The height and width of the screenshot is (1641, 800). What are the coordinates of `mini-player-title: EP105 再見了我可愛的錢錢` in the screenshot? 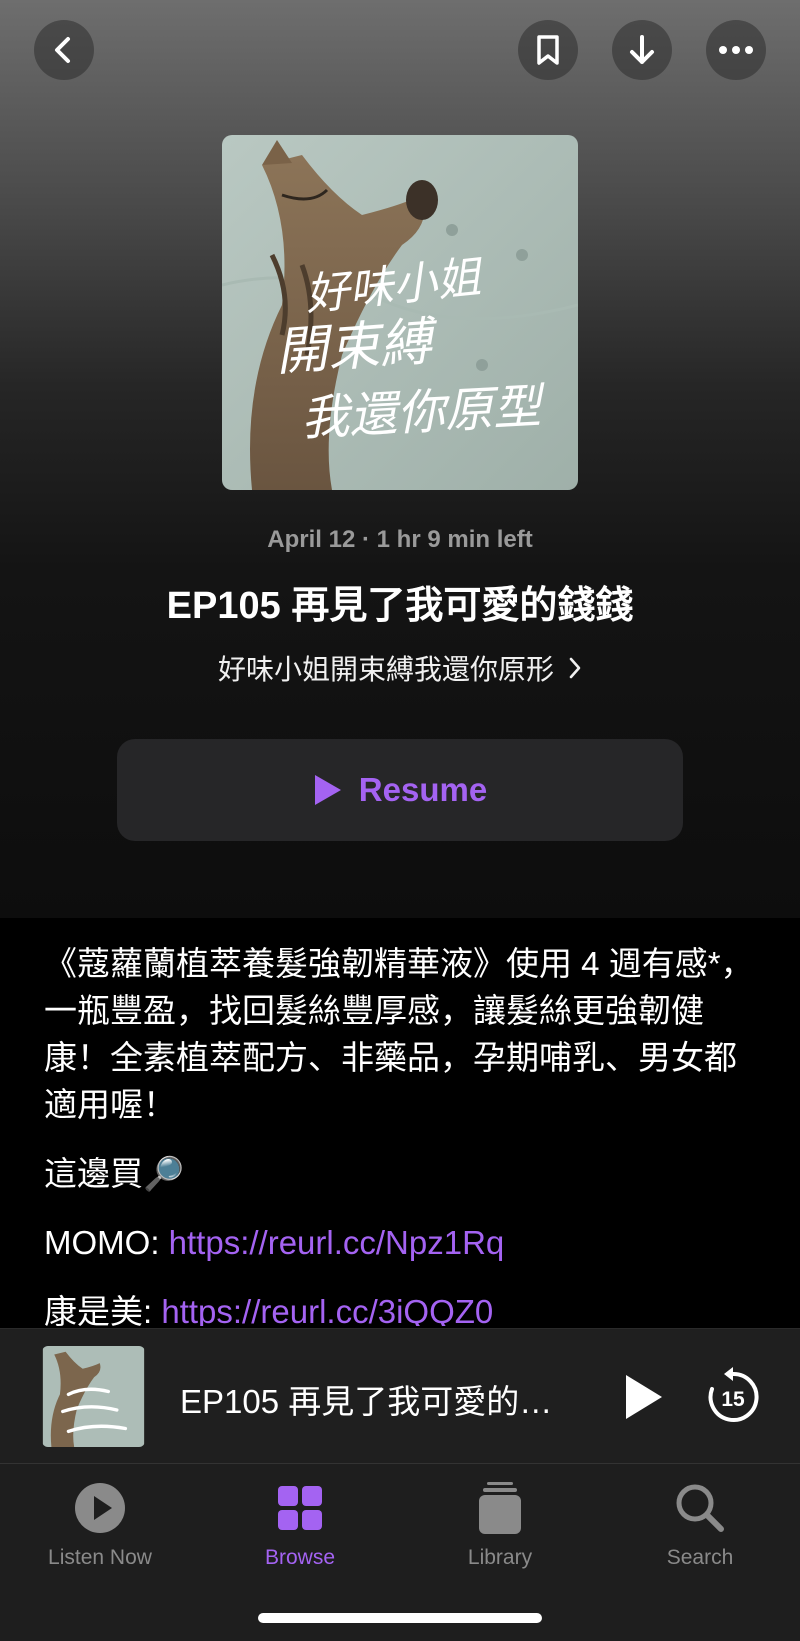 It's located at (370, 1401).